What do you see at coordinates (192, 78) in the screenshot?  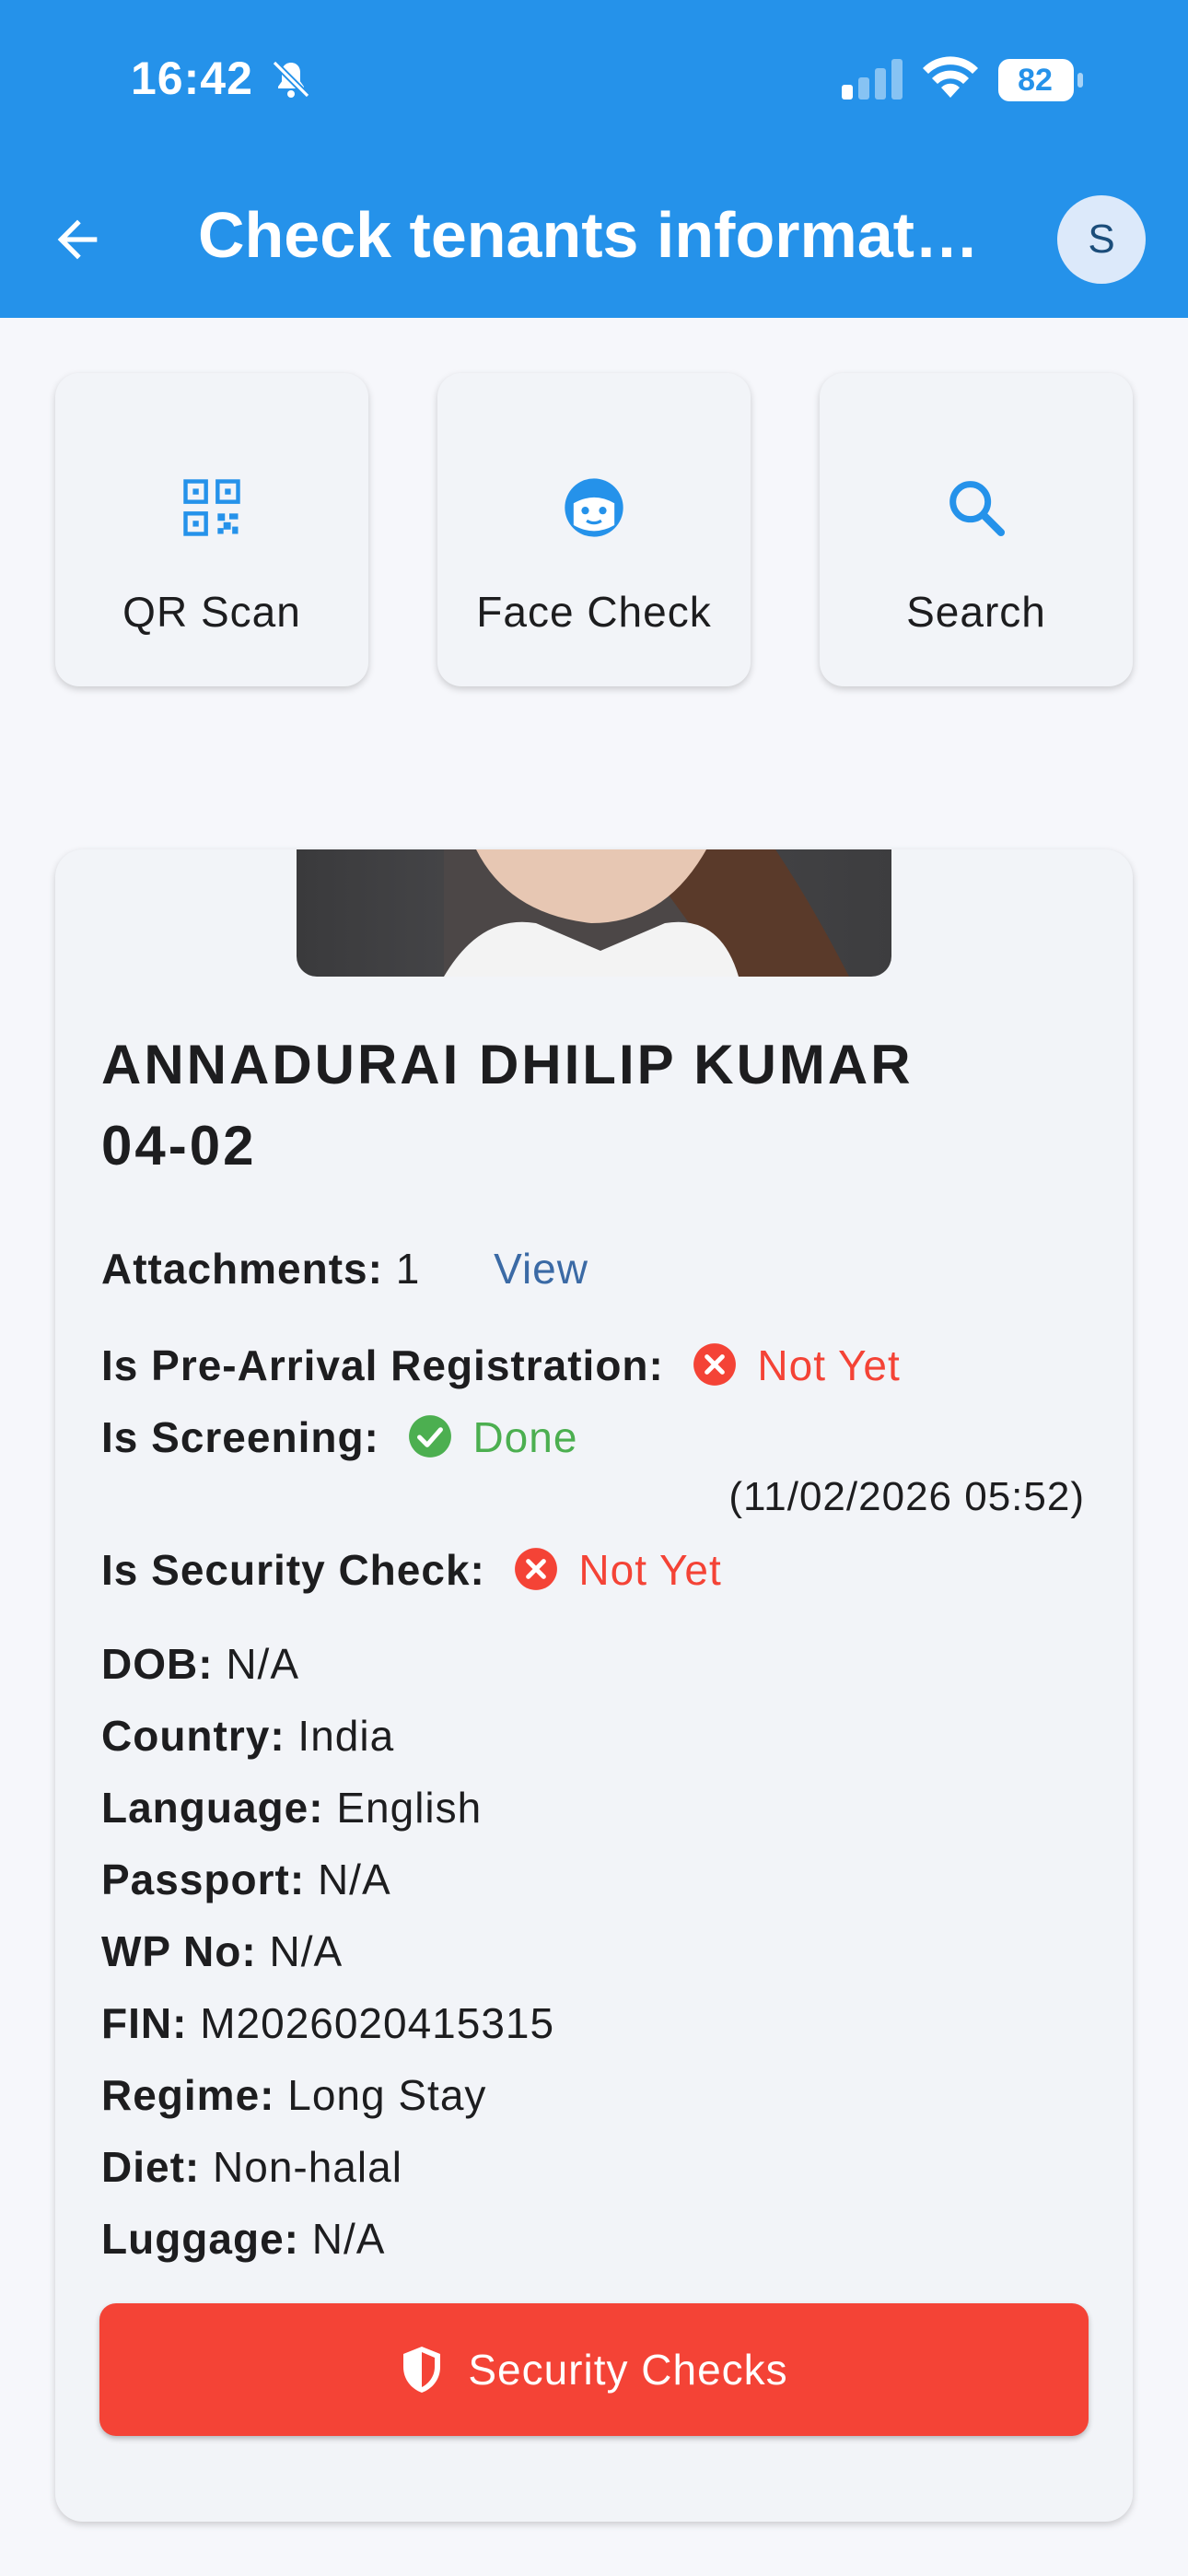 I see `status-time: 16:42` at bounding box center [192, 78].